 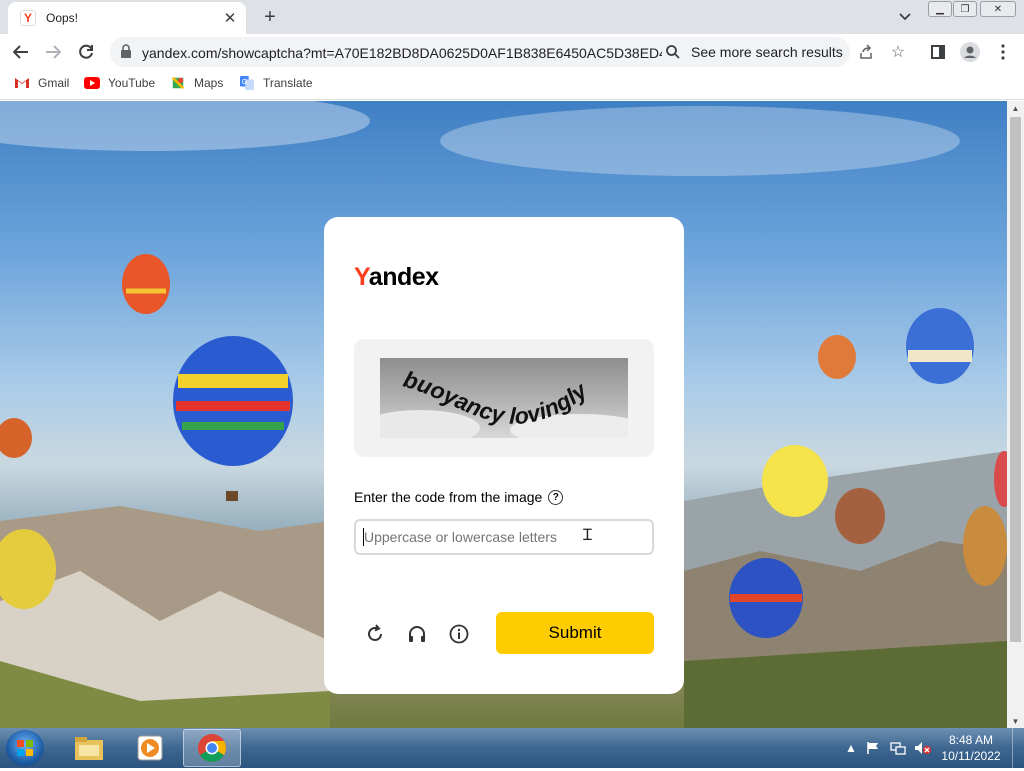 I want to click on see-more-search-results: See more search results, so click(x=754, y=52).